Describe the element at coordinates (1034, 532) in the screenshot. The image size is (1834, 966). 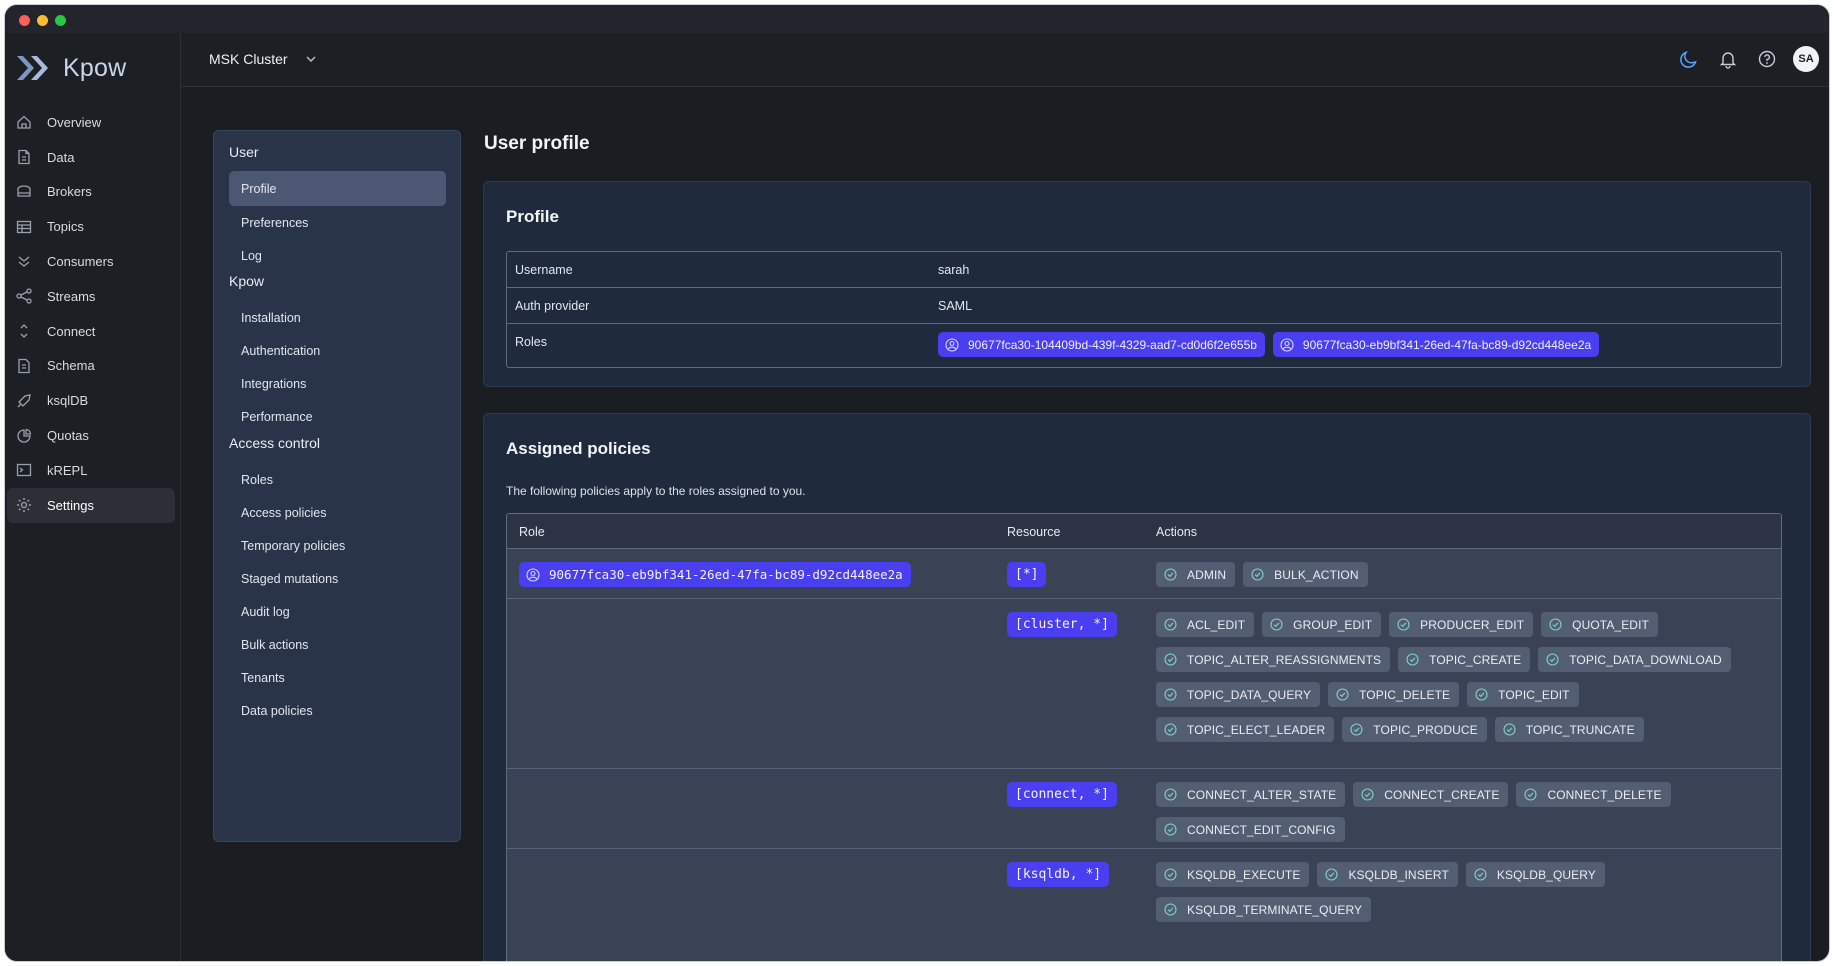
I see `column-header-resource: Resource` at that location.